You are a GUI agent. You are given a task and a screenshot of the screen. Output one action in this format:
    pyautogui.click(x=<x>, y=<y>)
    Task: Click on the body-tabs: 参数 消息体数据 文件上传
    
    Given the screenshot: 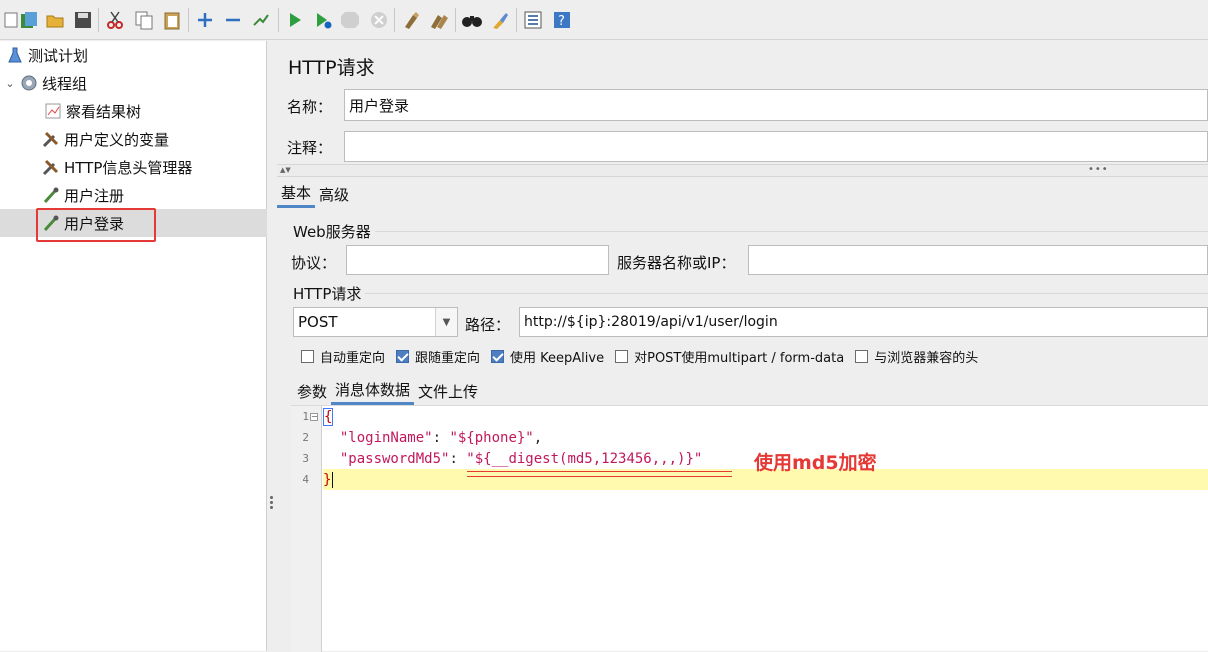 What is the action you would take?
    pyautogui.click(x=387, y=391)
    